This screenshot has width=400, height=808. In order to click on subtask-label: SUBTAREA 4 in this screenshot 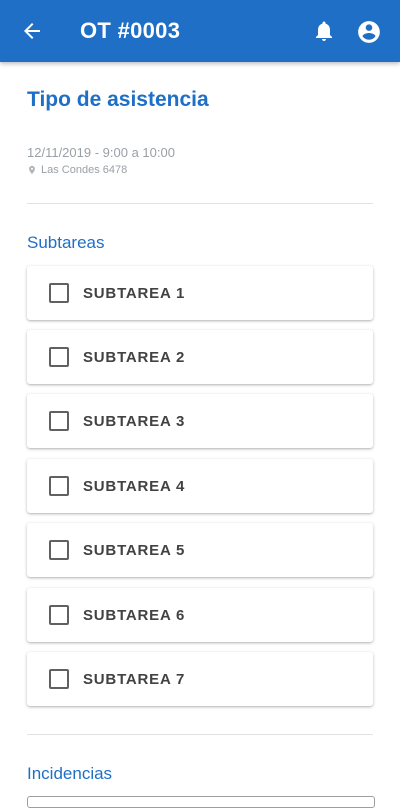, I will do `click(134, 486)`.